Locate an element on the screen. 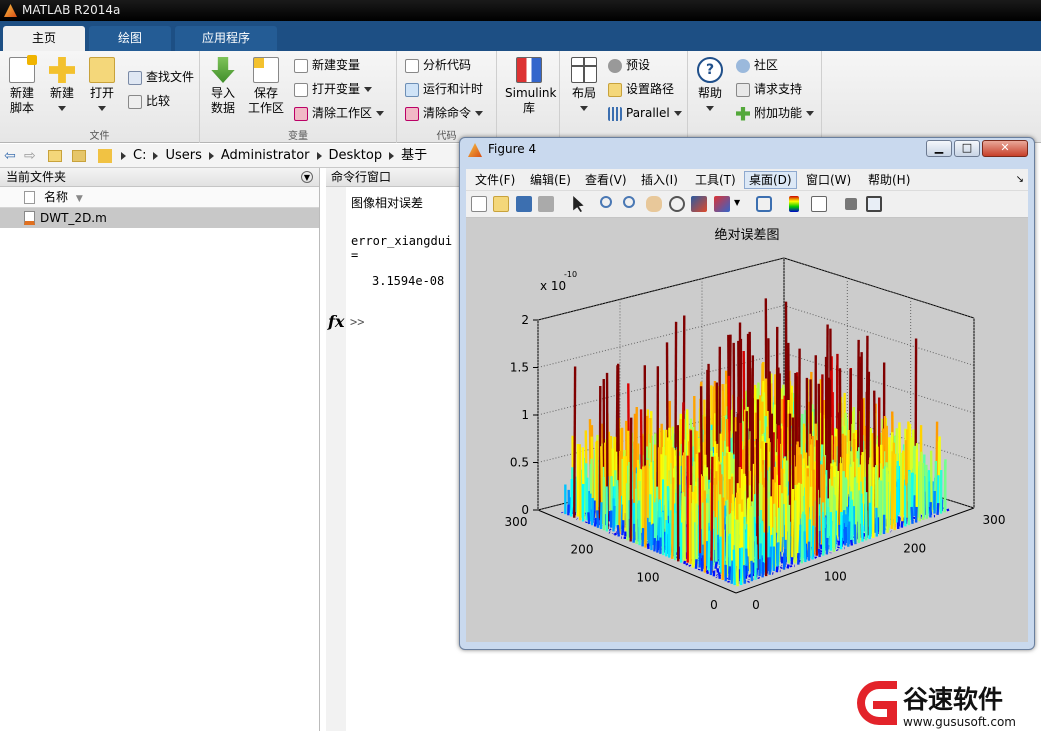  name-column-header: 名称 ▼ is located at coordinates (159, 197).